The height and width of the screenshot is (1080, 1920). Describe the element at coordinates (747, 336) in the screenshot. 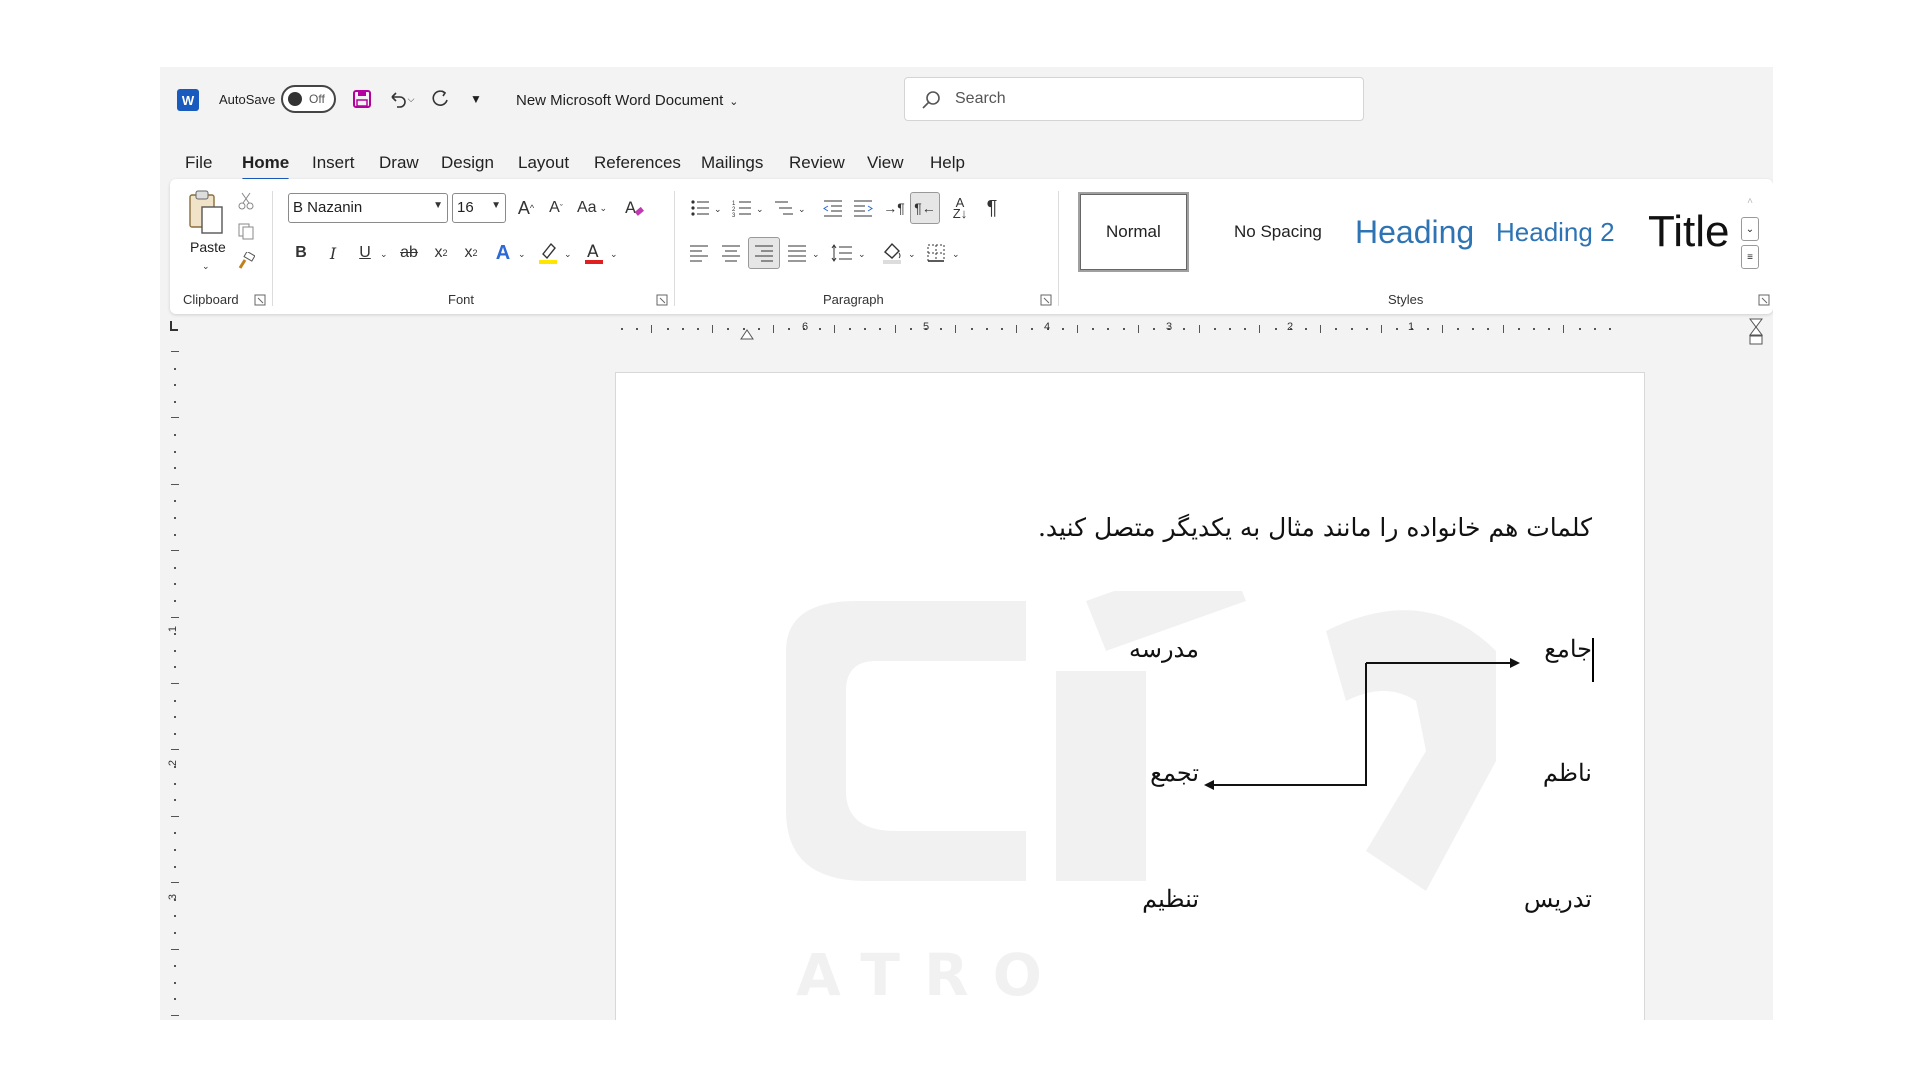

I see `indent-marker-left` at that location.